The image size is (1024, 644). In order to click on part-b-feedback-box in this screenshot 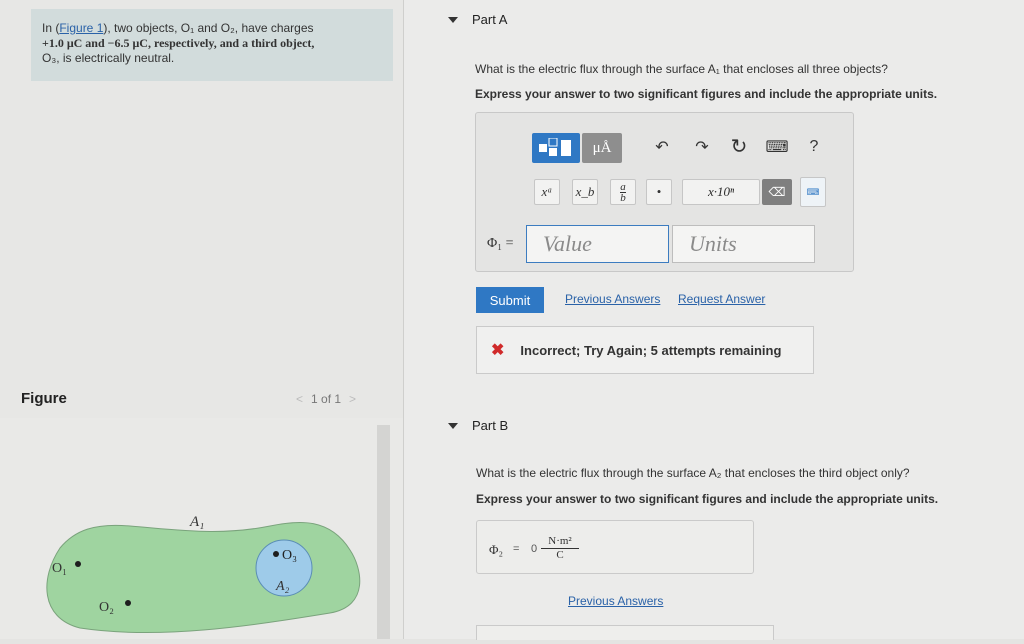, I will do `click(625, 632)`.